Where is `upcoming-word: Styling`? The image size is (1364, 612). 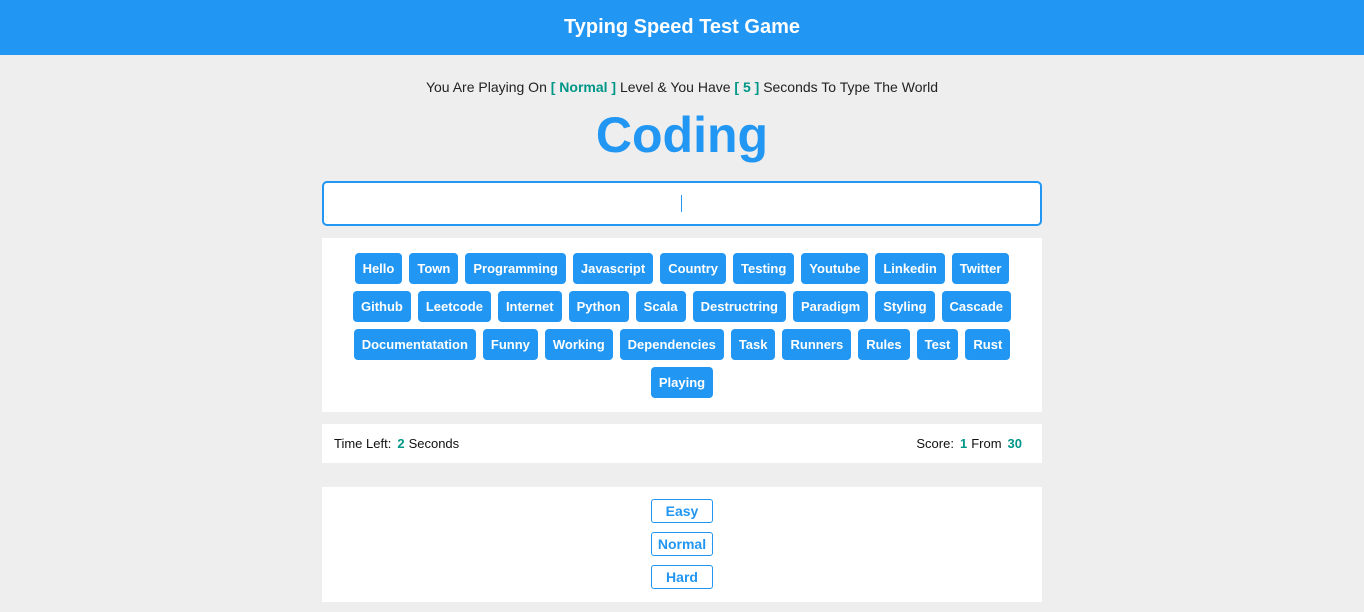
upcoming-word: Styling is located at coordinates (905, 306).